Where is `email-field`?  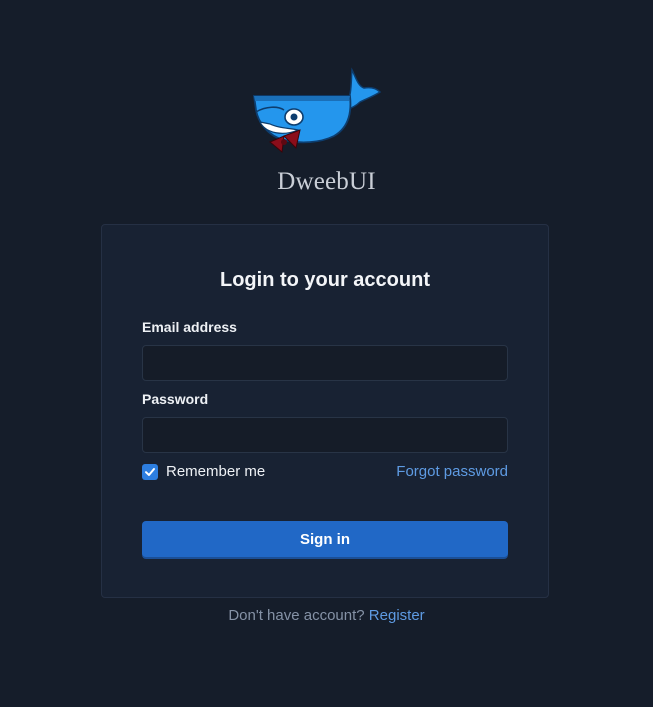
email-field is located at coordinates (325, 363).